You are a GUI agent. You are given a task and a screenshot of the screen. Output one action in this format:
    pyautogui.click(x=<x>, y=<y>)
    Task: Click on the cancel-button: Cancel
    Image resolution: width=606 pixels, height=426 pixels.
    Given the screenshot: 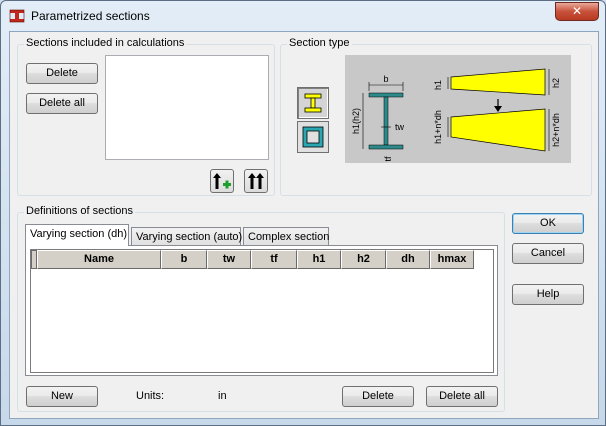 What is the action you would take?
    pyautogui.click(x=548, y=253)
    